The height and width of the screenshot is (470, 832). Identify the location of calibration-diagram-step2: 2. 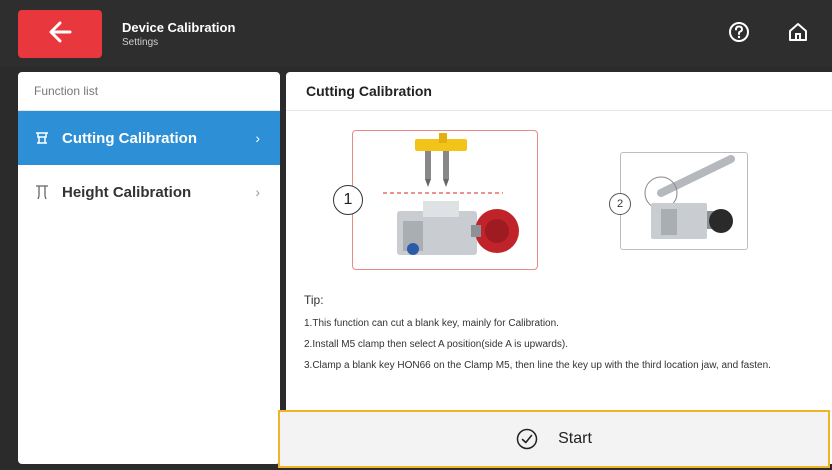
(678, 201).